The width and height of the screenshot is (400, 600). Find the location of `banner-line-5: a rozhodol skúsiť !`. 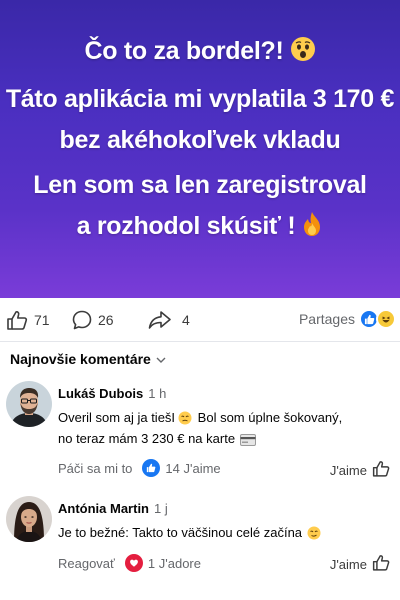

banner-line-5: a rozhodol skúsiť ! is located at coordinates (200, 227).